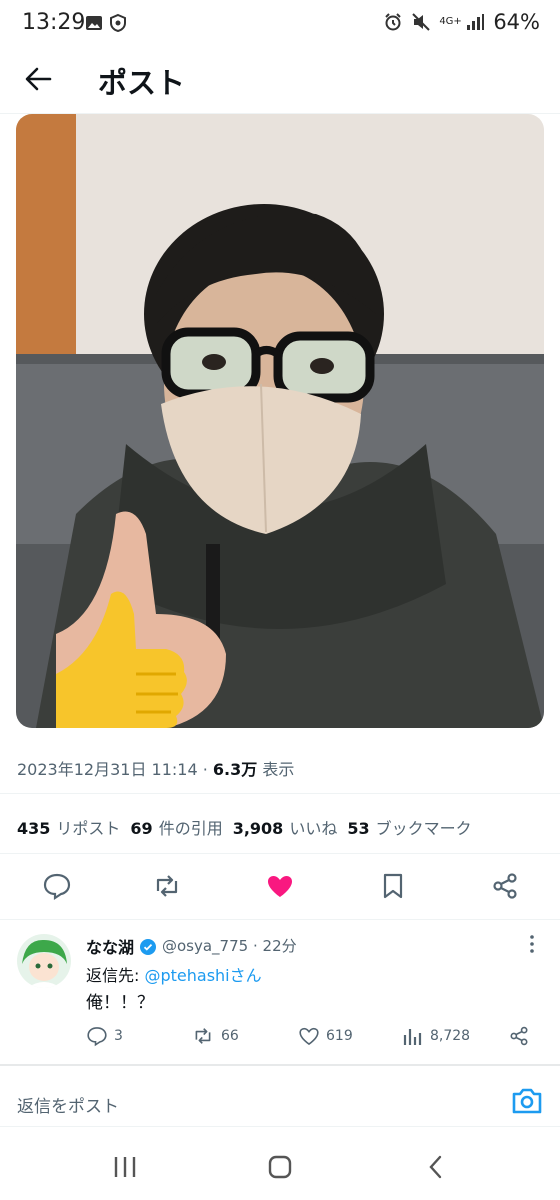  I want to click on actions-divider, so click(280, 919).